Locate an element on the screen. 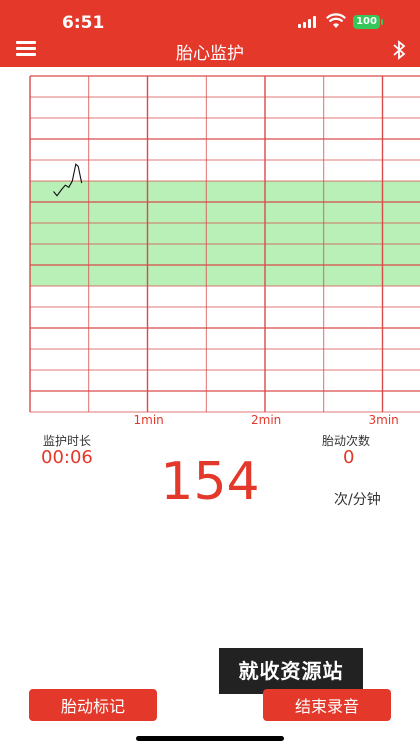 This screenshot has height=746, width=420. page-title: 胎心监护 is located at coordinates (210, 54).